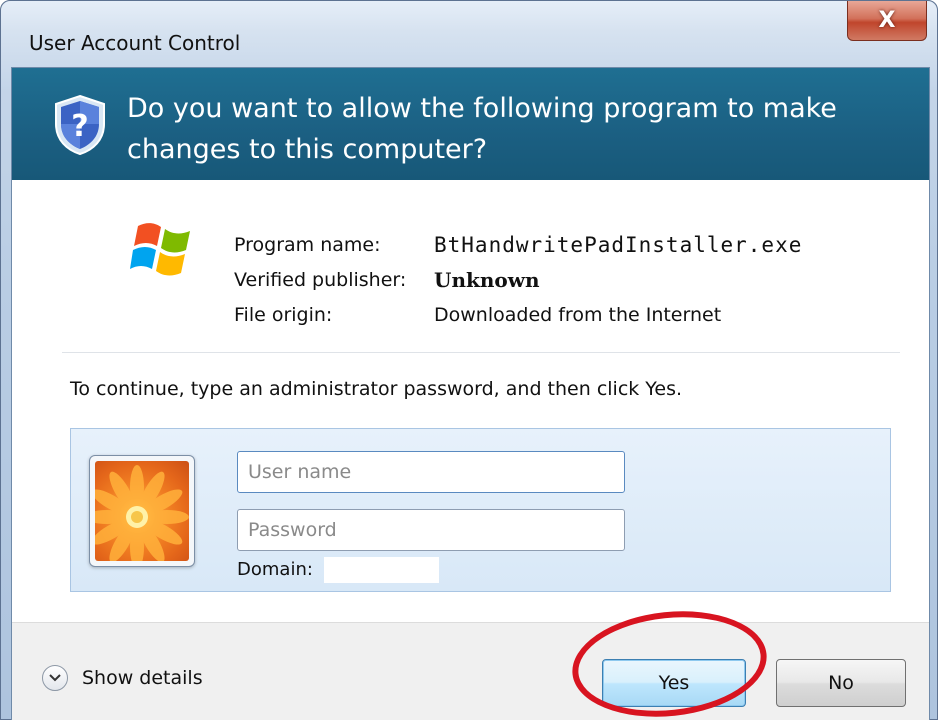  I want to click on publisher-label: Verified publisher:, so click(320, 280).